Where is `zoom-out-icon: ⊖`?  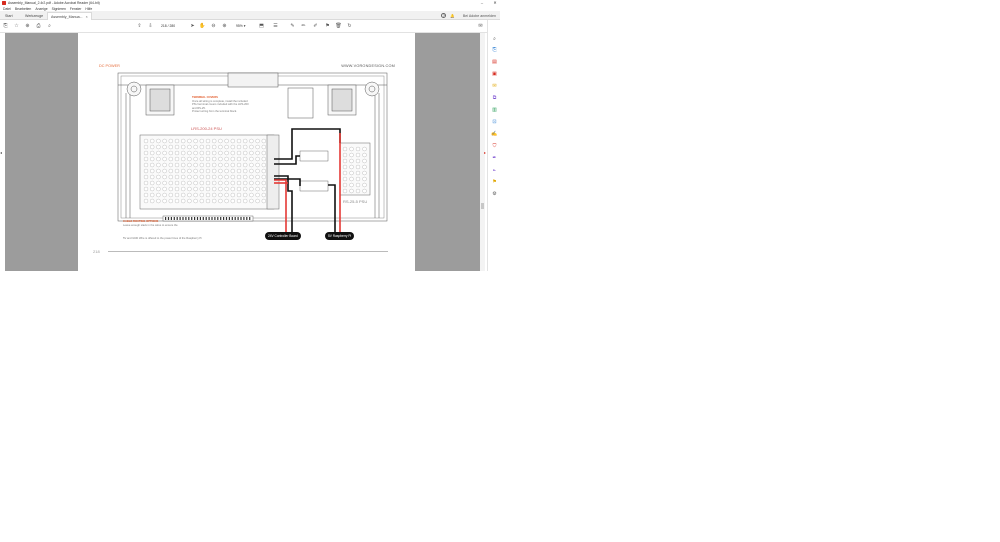 zoom-out-icon: ⊖ is located at coordinates (213, 26).